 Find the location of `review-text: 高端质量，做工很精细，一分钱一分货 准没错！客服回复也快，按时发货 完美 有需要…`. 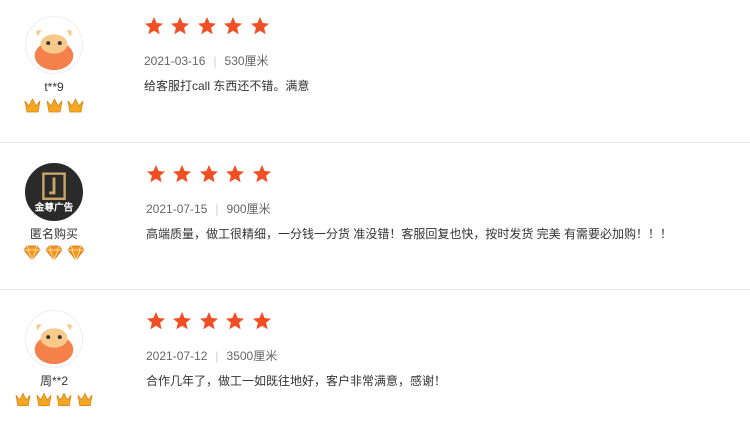

review-text: 高端质量，做工很精细，一分钱一分货 准没错！客服回复也快，按时发货 完美 有需要… is located at coordinates (409, 234).